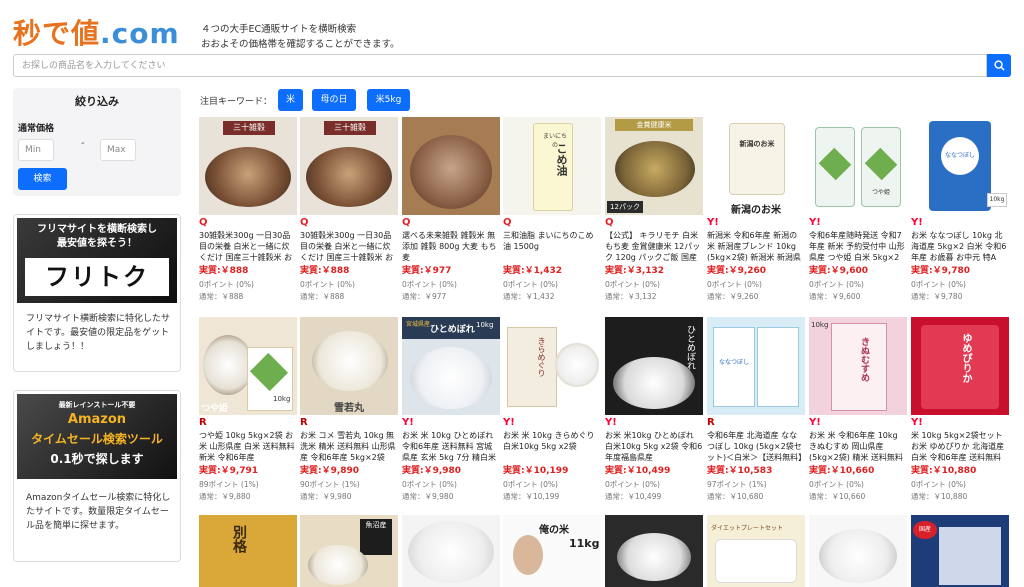  Describe the element at coordinates (858, 166) in the screenshot. I see `product-image: つや姫` at that location.